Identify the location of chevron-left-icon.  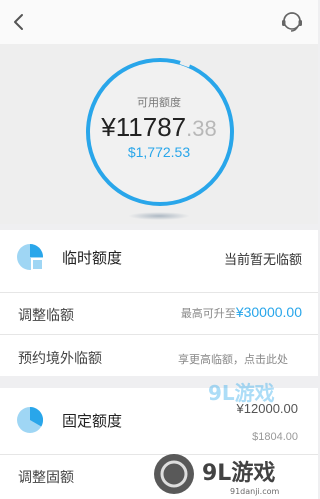
(19, 22).